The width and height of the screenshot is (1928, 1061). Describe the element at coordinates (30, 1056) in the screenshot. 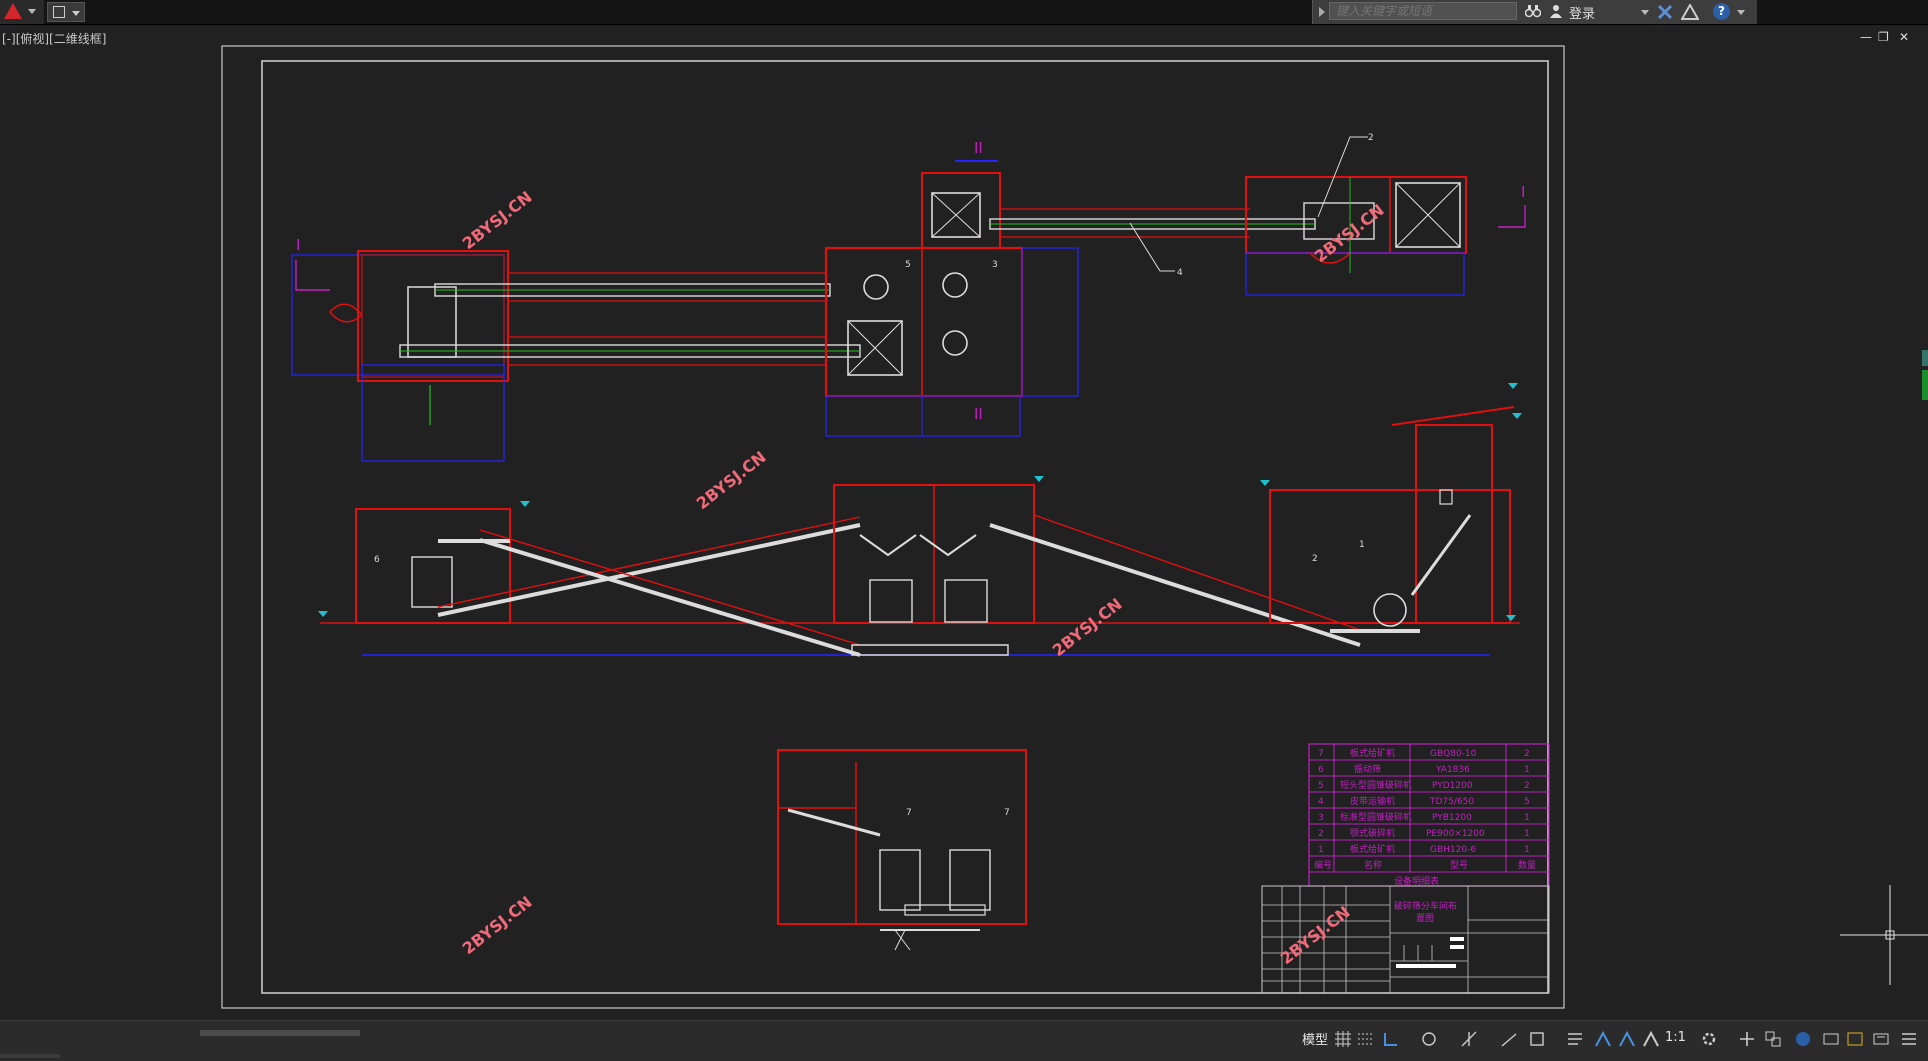

I see `layout-tabs-strip` at that location.